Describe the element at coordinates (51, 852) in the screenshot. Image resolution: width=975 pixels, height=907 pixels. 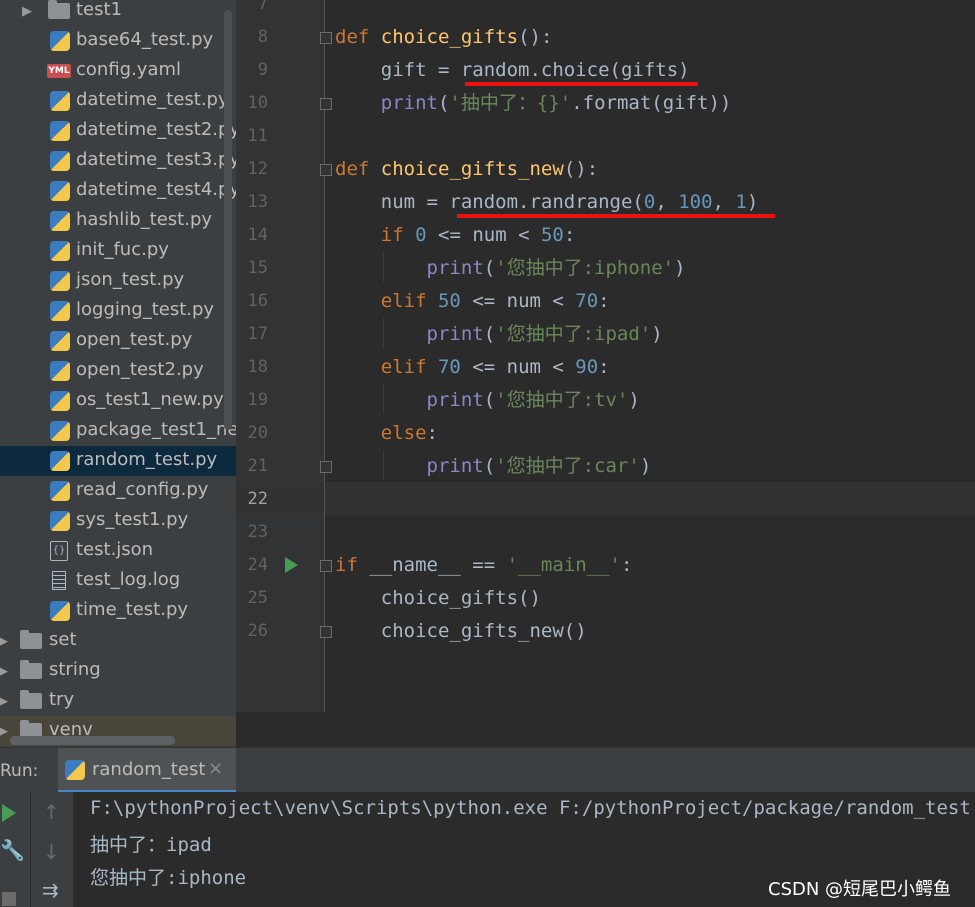
I see `down-arrow-icon: ↓` at that location.